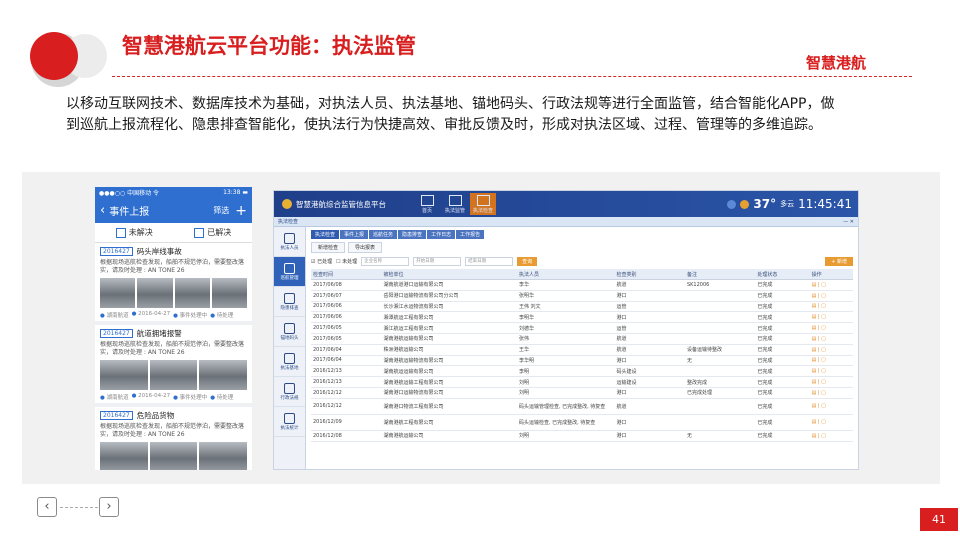 The height and width of the screenshot is (540, 960). Describe the element at coordinates (289, 428) in the screenshot. I see `sidebar-item-label: 执法统计` at that location.